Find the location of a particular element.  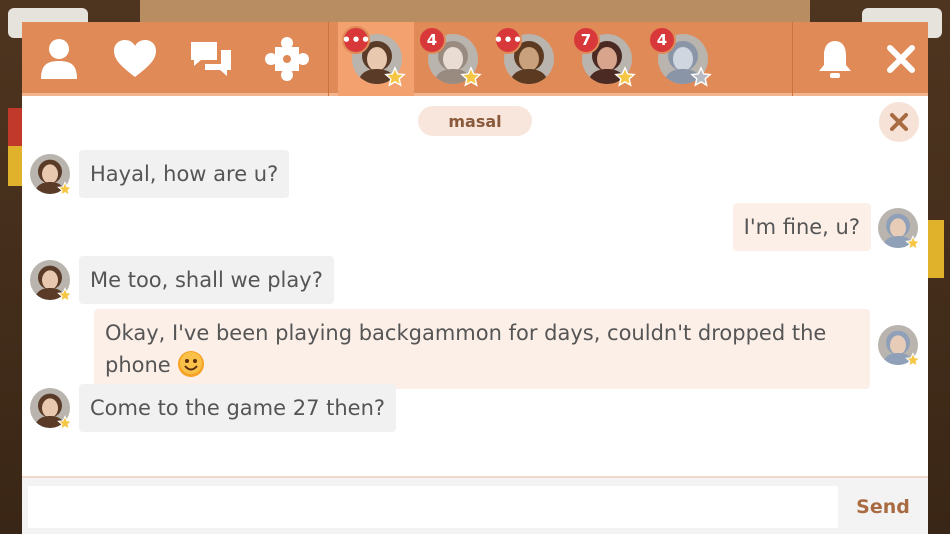

contact-tab-1: ••• is located at coordinates (376, 59).